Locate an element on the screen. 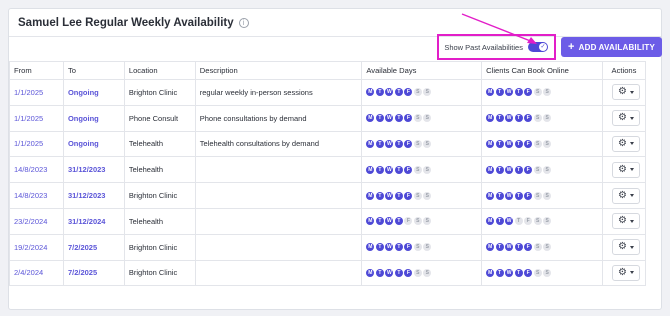 This screenshot has width=670, height=316. from-cell: 19/2/2024 is located at coordinates (36, 247).